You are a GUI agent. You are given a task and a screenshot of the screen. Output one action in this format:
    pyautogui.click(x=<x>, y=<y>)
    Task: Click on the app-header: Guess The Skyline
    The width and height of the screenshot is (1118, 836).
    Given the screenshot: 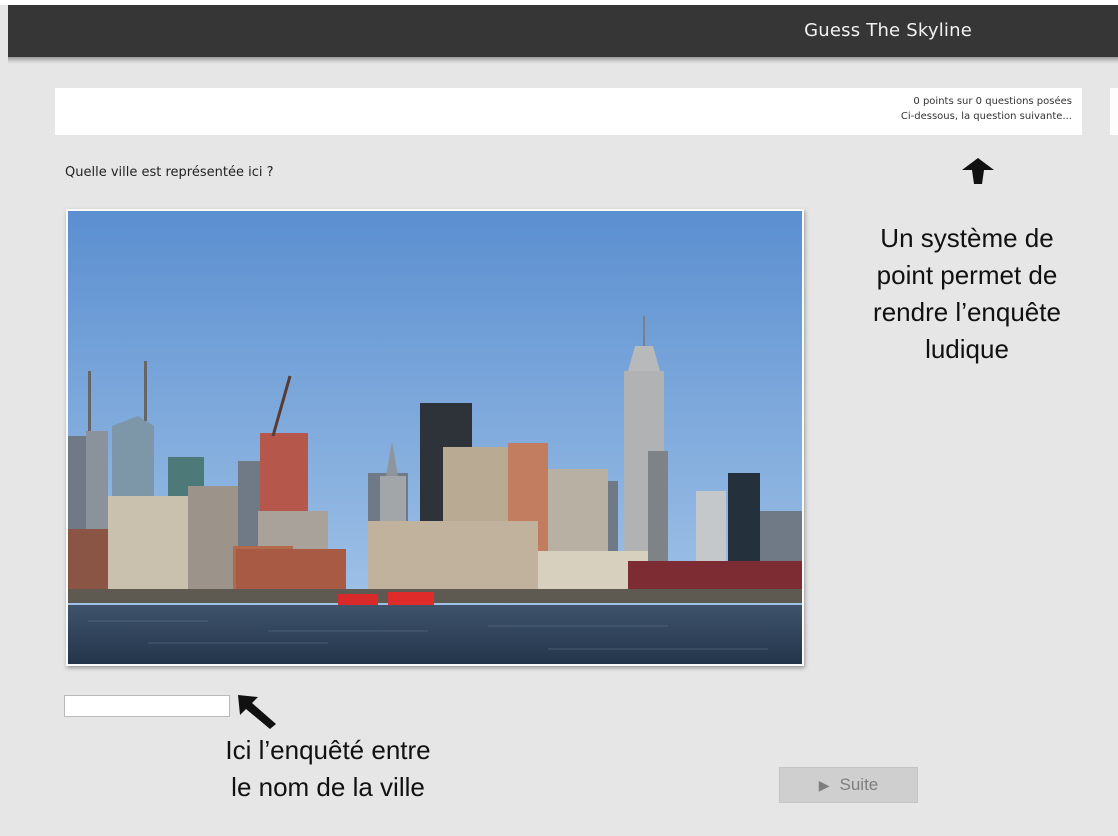 What is the action you would take?
    pyautogui.click(x=563, y=31)
    